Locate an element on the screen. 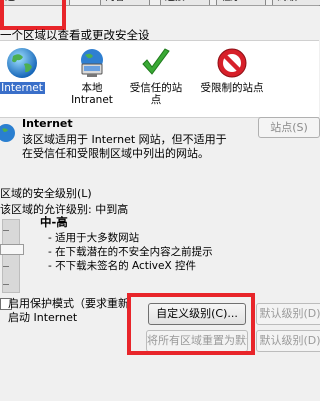  zone-local-intranet: 本地 Intranet is located at coordinates (92, 79).